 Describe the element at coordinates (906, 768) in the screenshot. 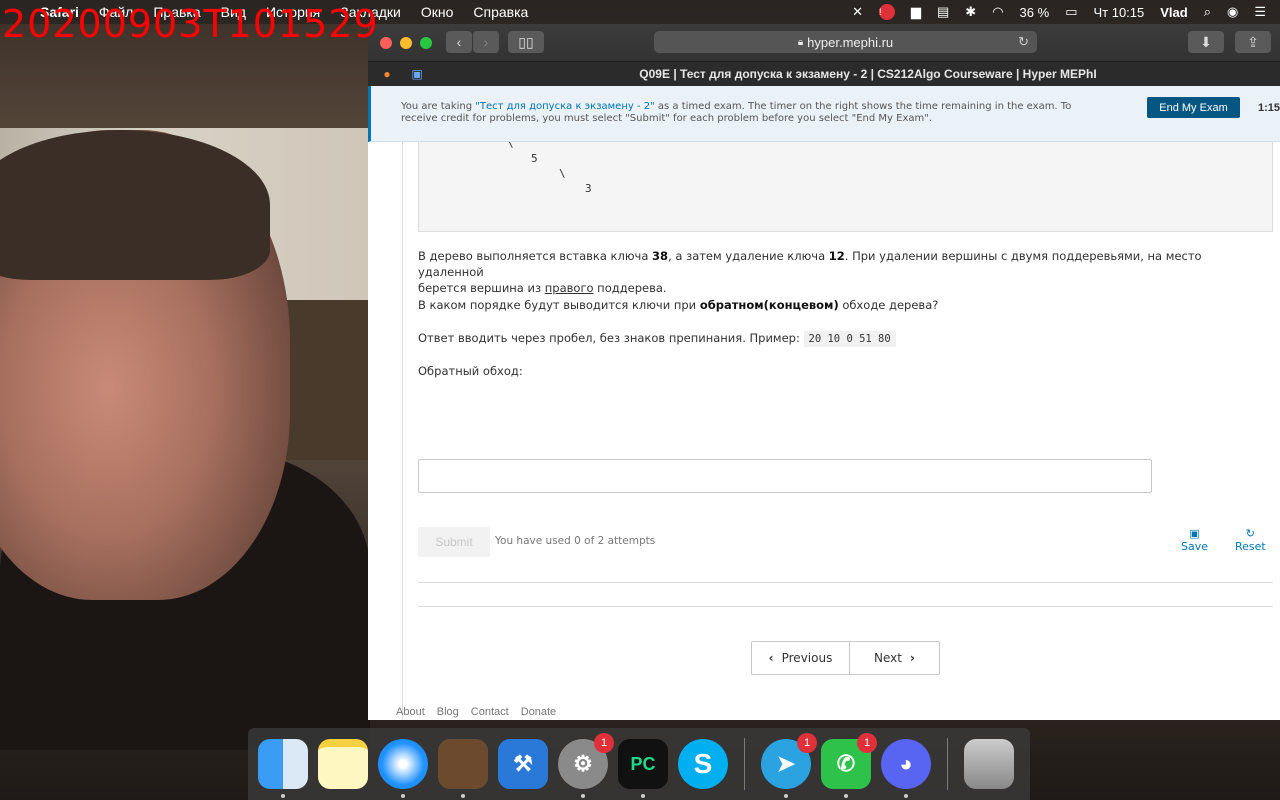

I see `discord-icon: ◕` at that location.